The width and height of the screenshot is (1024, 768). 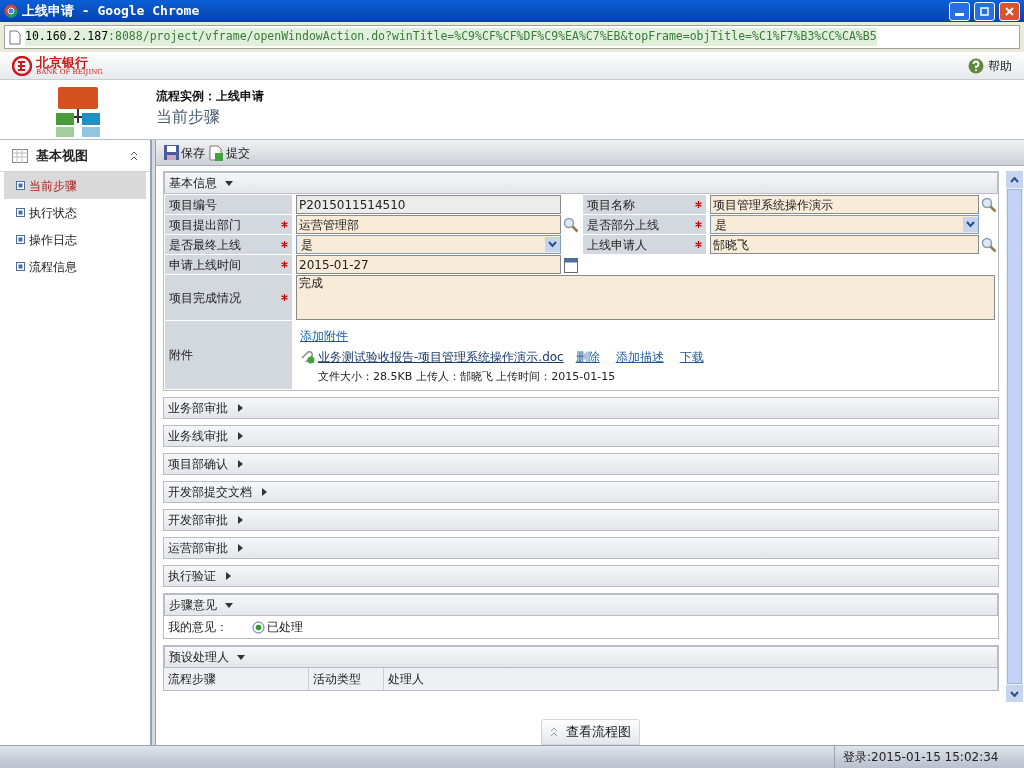 I want to click on column-header: 处理人, so click(x=691, y=679).